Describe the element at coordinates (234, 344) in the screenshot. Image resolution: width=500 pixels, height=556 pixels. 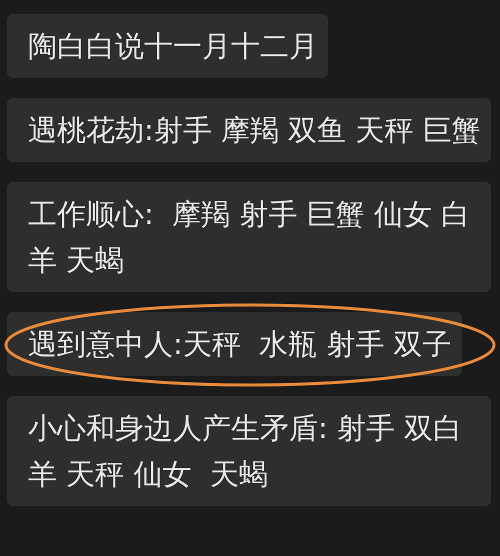
I see `message-bubble: 遇到意中人:天秤 水瓶 射手 双子` at that location.